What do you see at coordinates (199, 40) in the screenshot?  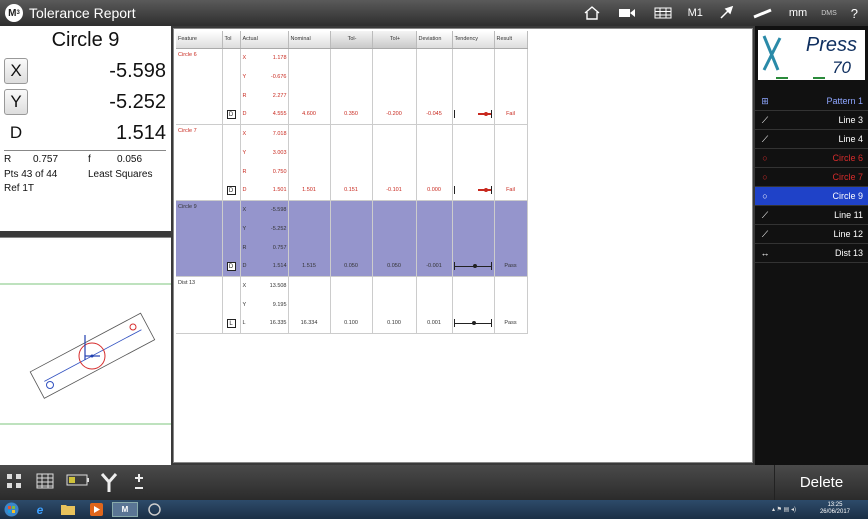 I see `column-header-feature: Feature` at bounding box center [199, 40].